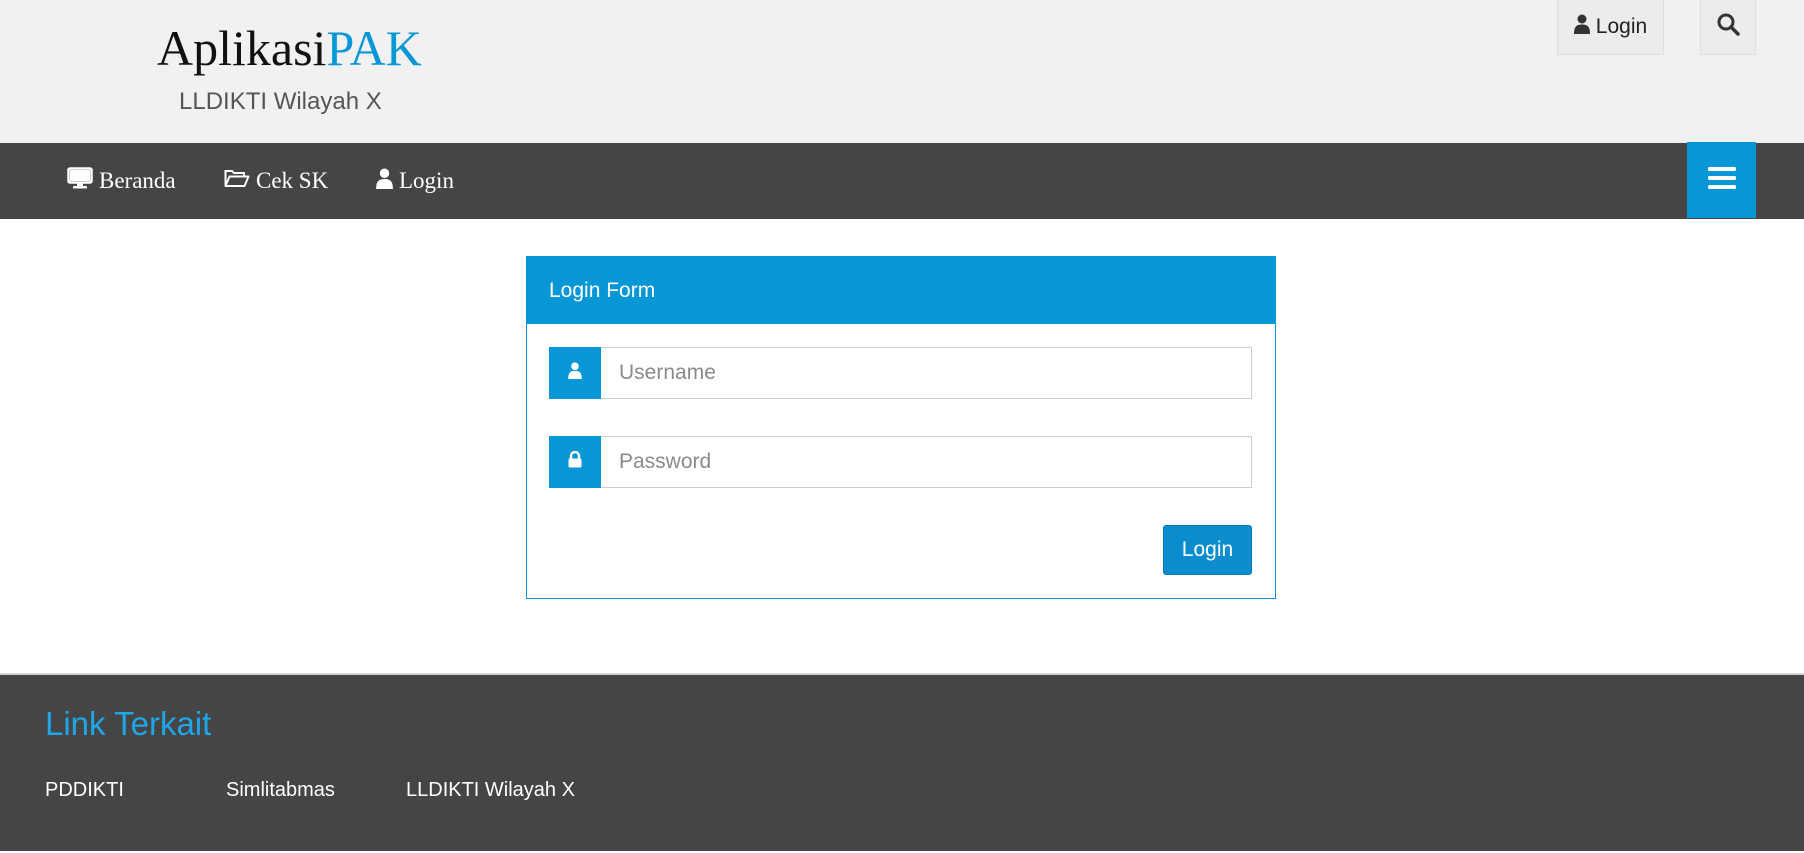 The height and width of the screenshot is (853, 1804). I want to click on username-input-group, so click(900, 373).